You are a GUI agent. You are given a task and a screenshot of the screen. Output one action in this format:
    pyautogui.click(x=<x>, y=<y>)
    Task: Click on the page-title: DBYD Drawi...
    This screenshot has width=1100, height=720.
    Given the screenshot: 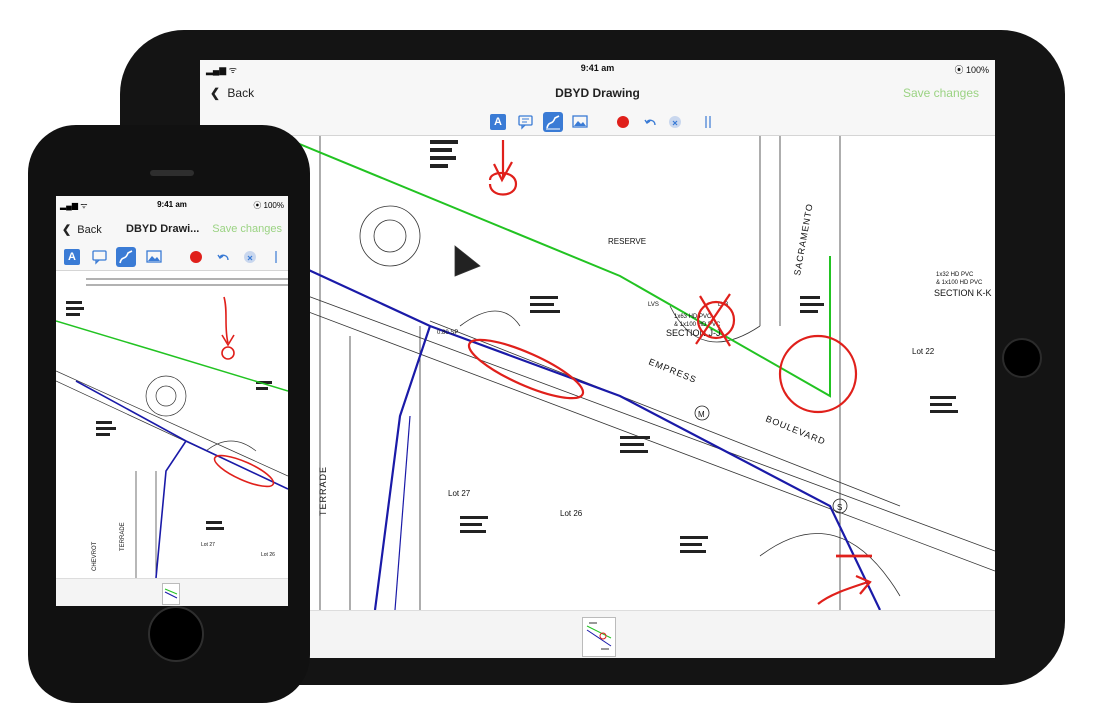 What is the action you would take?
    pyautogui.click(x=163, y=229)
    